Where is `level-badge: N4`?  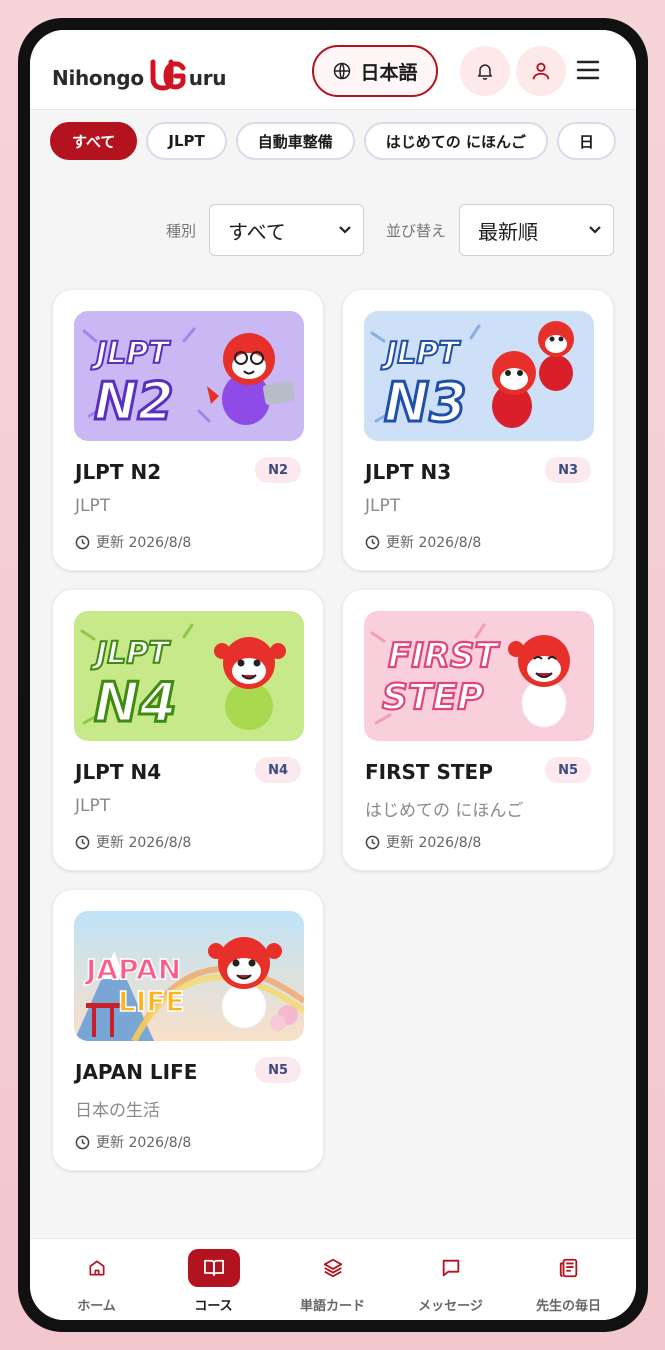
level-badge: N4 is located at coordinates (278, 770).